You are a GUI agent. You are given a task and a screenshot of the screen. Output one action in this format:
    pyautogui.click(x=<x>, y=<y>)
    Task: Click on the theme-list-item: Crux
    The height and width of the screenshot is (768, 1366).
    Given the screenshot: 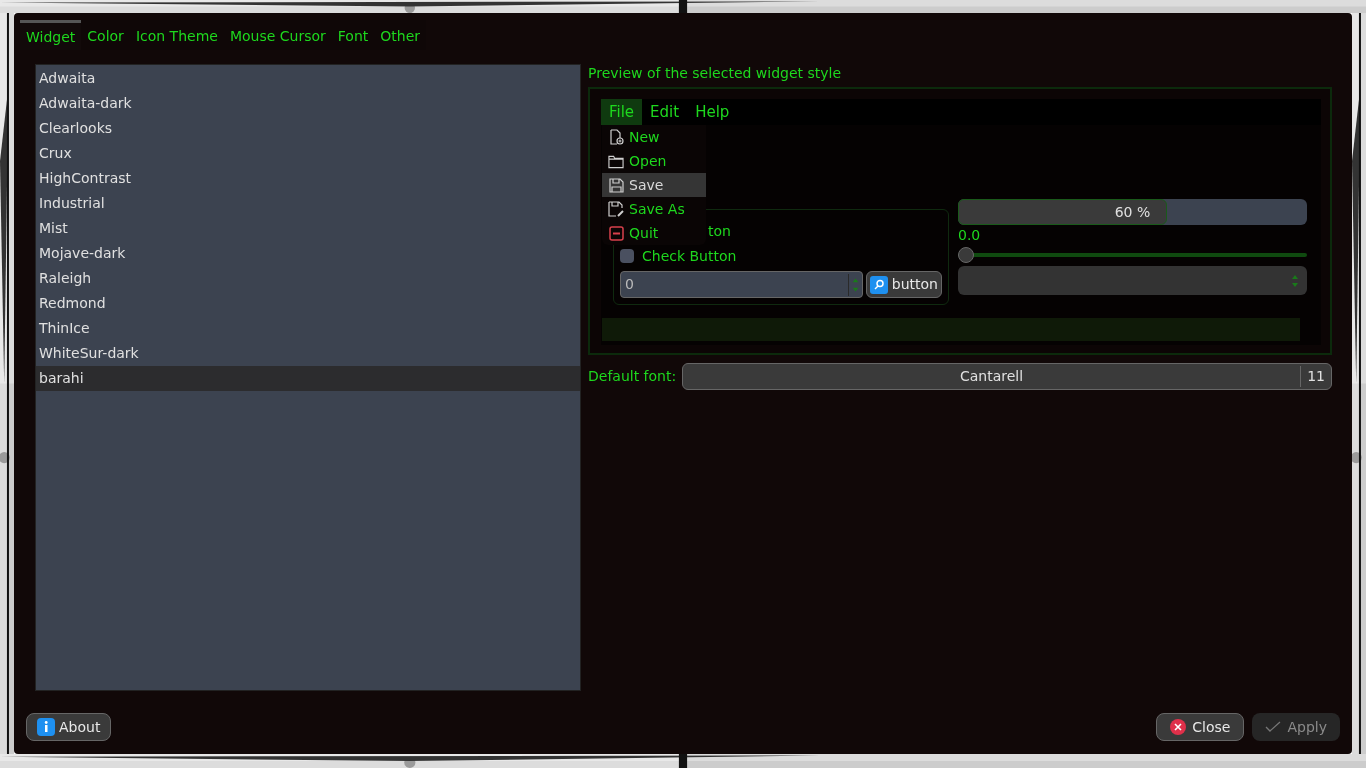 What is the action you would take?
    pyautogui.click(x=308, y=153)
    